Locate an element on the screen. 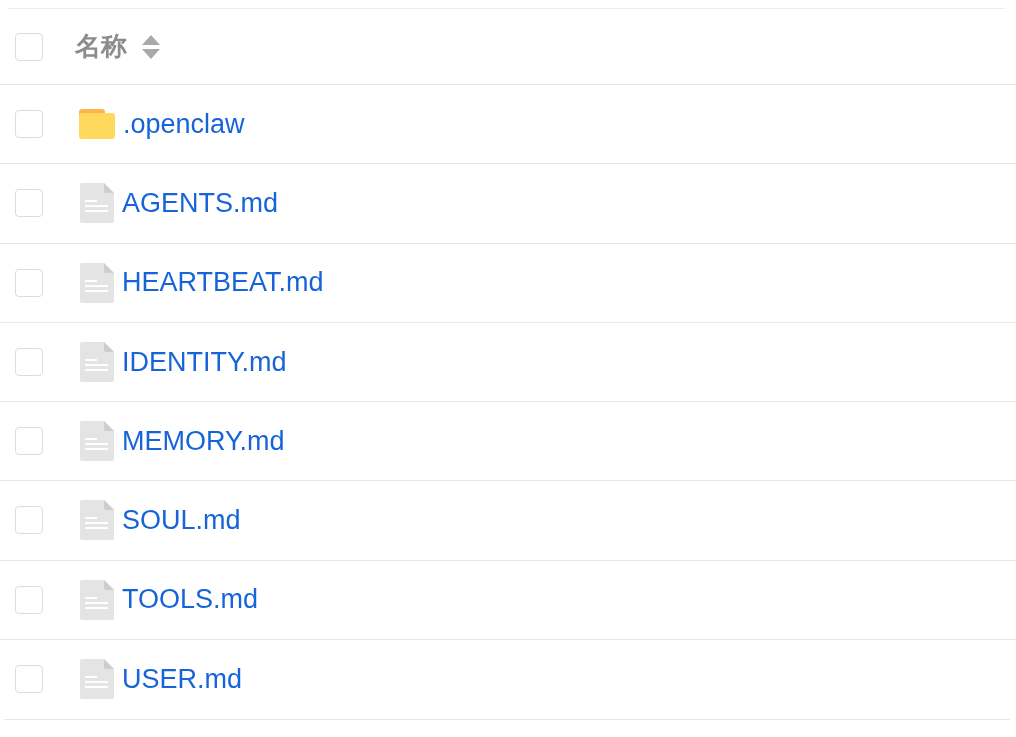 The height and width of the screenshot is (737, 1016). name-column-header: 名称 is located at coordinates (101, 46).